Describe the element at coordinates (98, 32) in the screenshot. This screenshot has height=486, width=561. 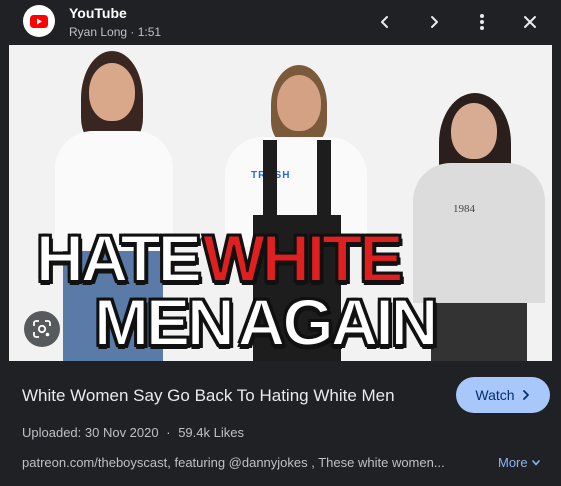
I see `channel-name: Ryan Long` at that location.